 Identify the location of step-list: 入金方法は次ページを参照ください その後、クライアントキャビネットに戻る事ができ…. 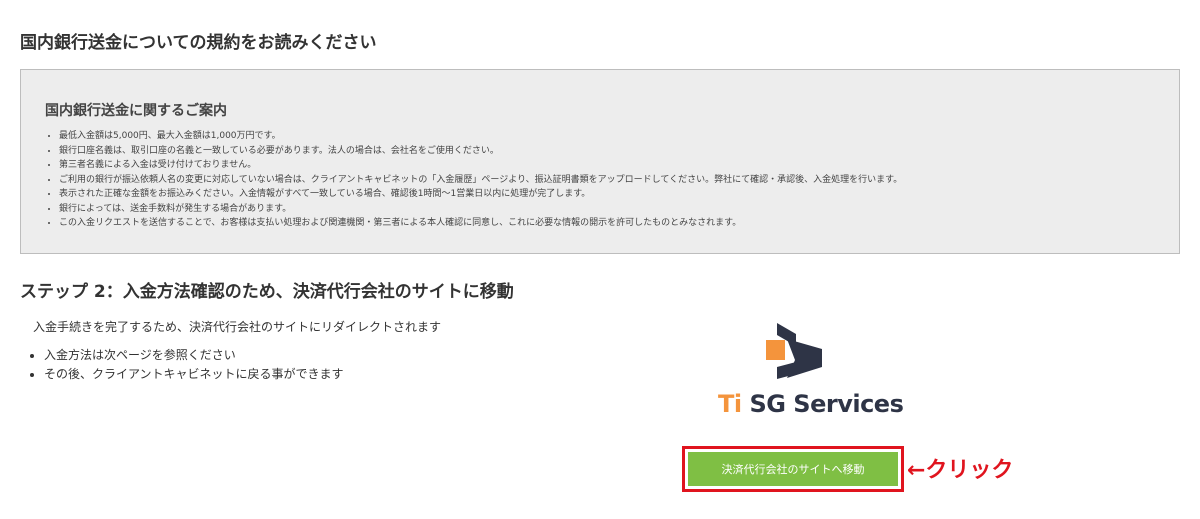
(185, 365).